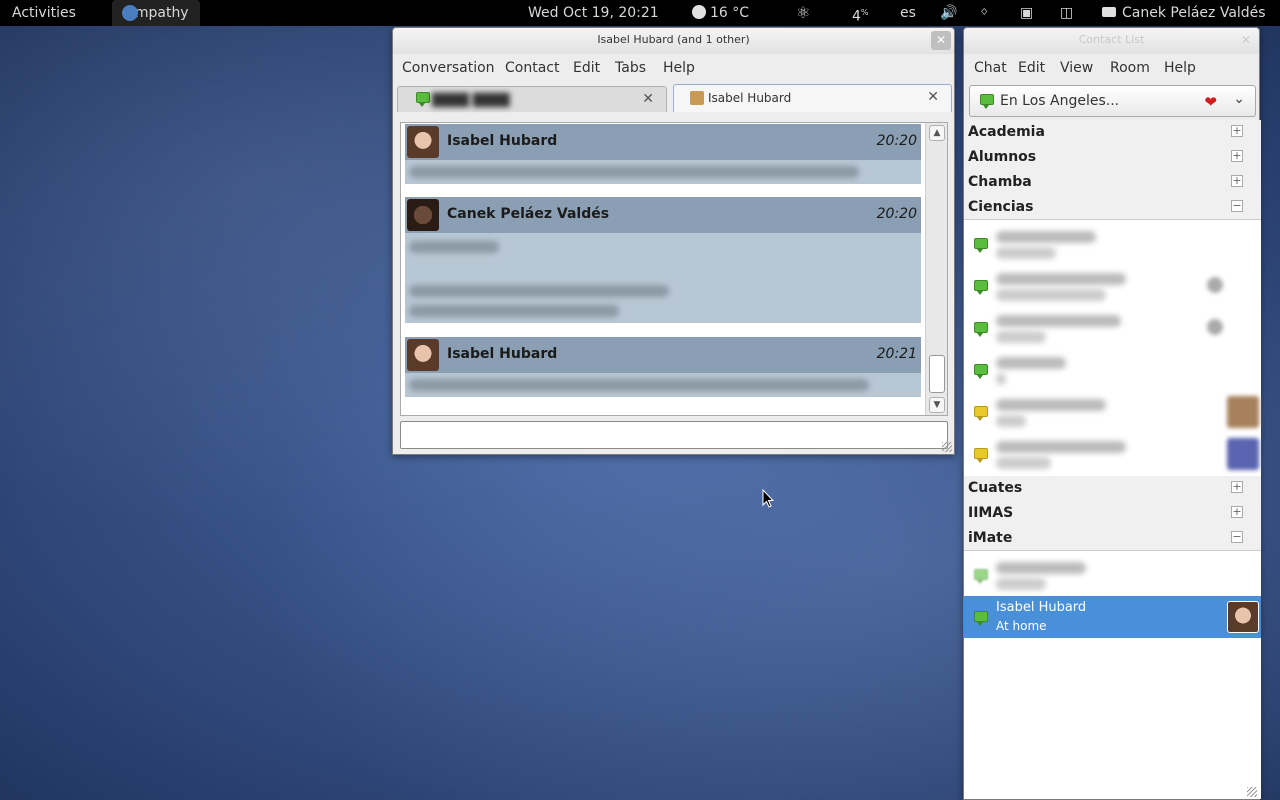  I want to click on blurred-avatar, so click(1215, 327).